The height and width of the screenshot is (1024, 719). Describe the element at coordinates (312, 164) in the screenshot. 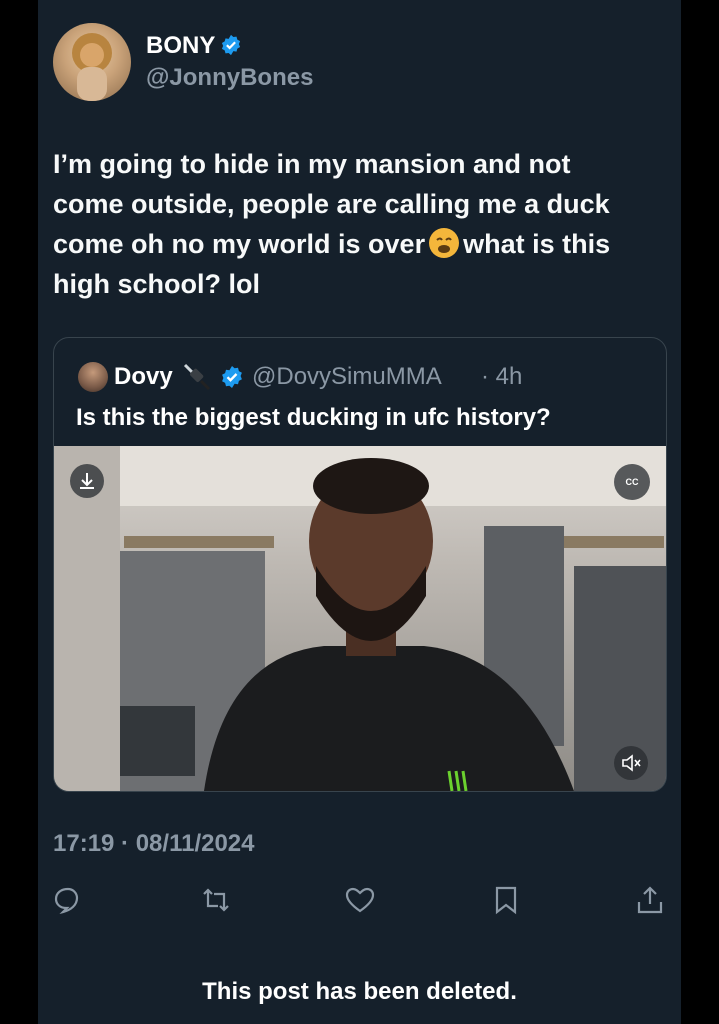

I see `tweet-line-1: I’m going to hide in my mansion and not` at that location.